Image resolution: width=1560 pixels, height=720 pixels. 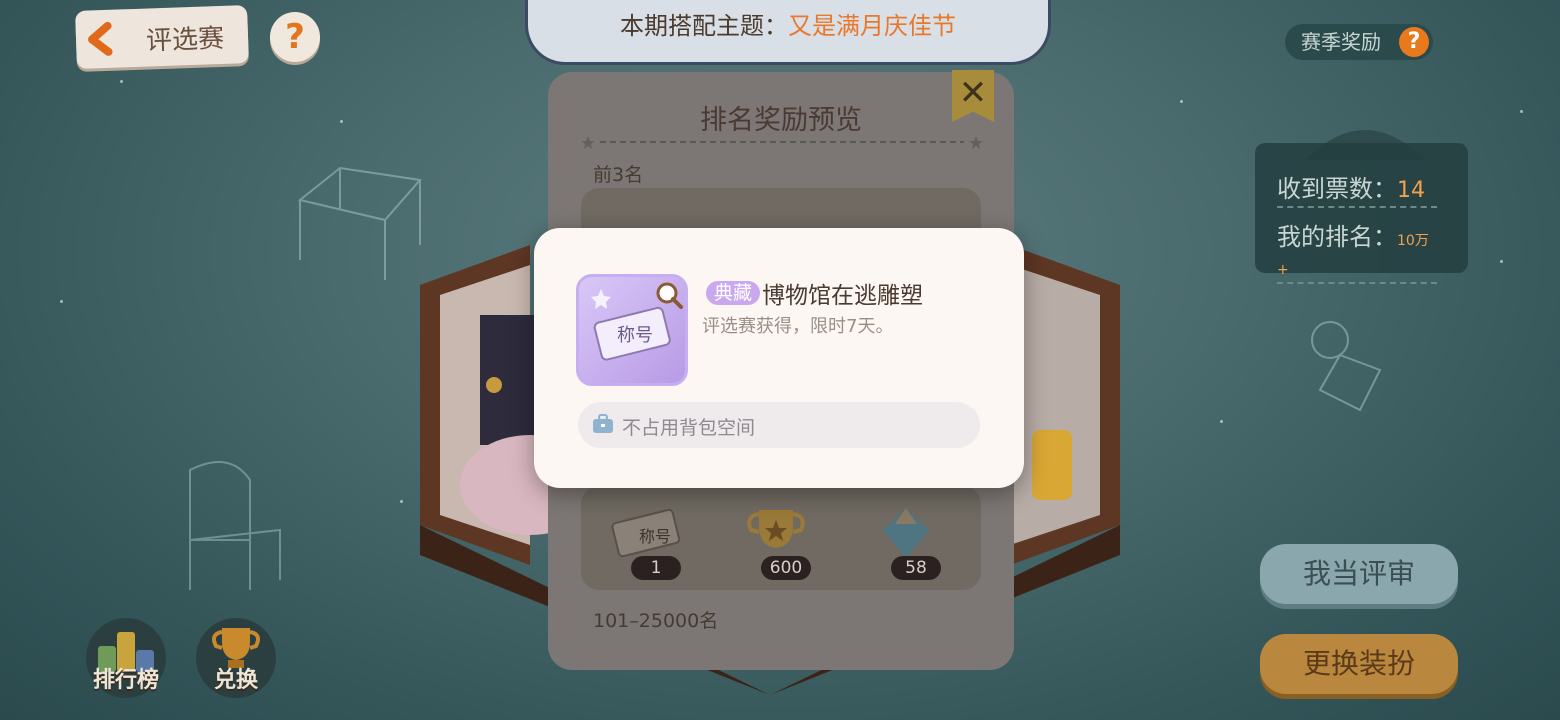 I want to click on preview-title: 排名奖励预览, so click(x=781, y=120).